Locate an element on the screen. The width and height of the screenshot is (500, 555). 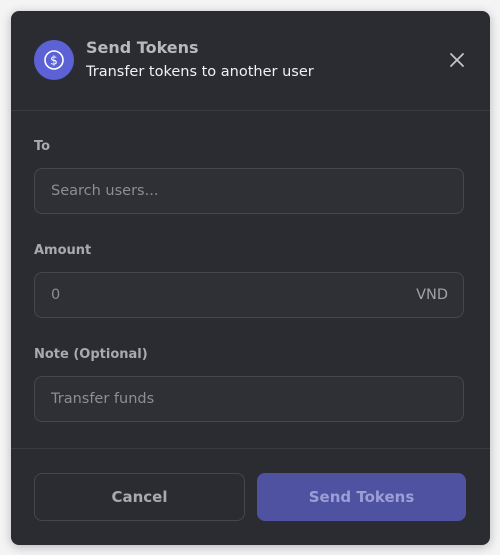
note-input is located at coordinates (221, 399).